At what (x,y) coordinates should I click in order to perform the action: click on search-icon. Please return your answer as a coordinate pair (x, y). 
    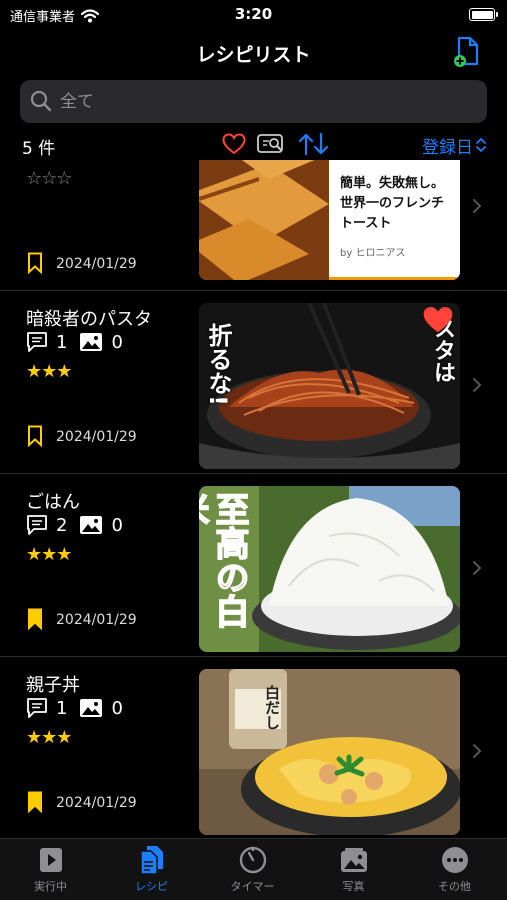
    Looking at the image, I should click on (41, 101).